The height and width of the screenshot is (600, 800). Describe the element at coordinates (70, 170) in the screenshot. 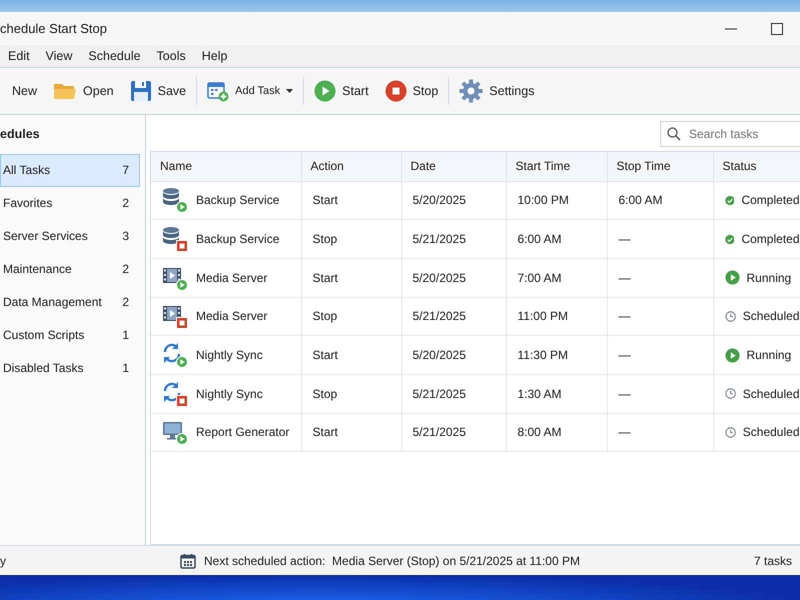

I see `sidebar-item: All Tasks 7` at that location.